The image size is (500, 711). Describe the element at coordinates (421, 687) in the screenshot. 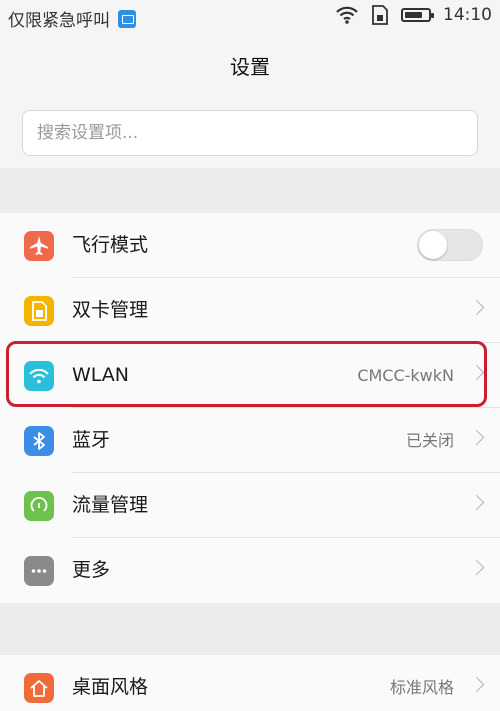

I see `setting-value: 标准风格` at that location.